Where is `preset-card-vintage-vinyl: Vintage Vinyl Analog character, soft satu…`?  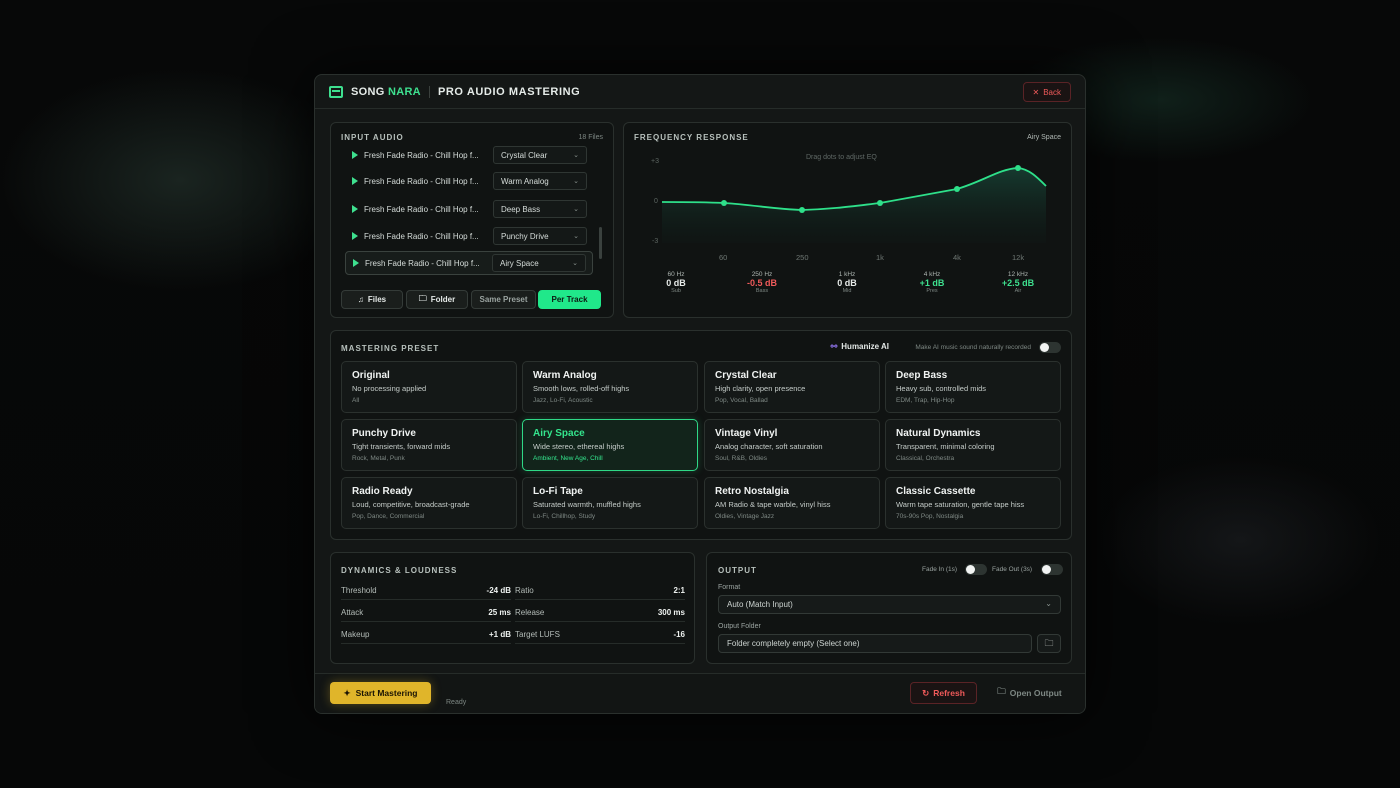 preset-card-vintage-vinyl: Vintage Vinyl Analog character, soft satu… is located at coordinates (792, 445).